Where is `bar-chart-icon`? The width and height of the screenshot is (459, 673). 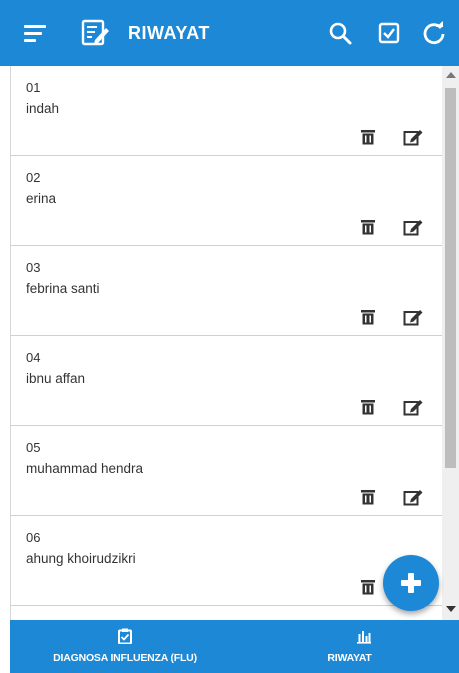
bar-chart-icon is located at coordinates (364, 637).